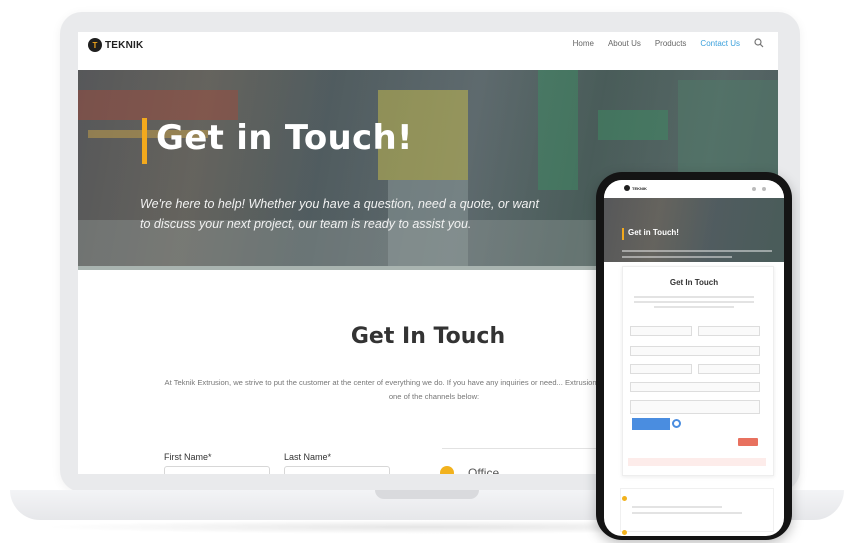 The image size is (854, 543). What do you see at coordinates (627, 188) in the screenshot?
I see `phone-logo-mark-icon` at bounding box center [627, 188].